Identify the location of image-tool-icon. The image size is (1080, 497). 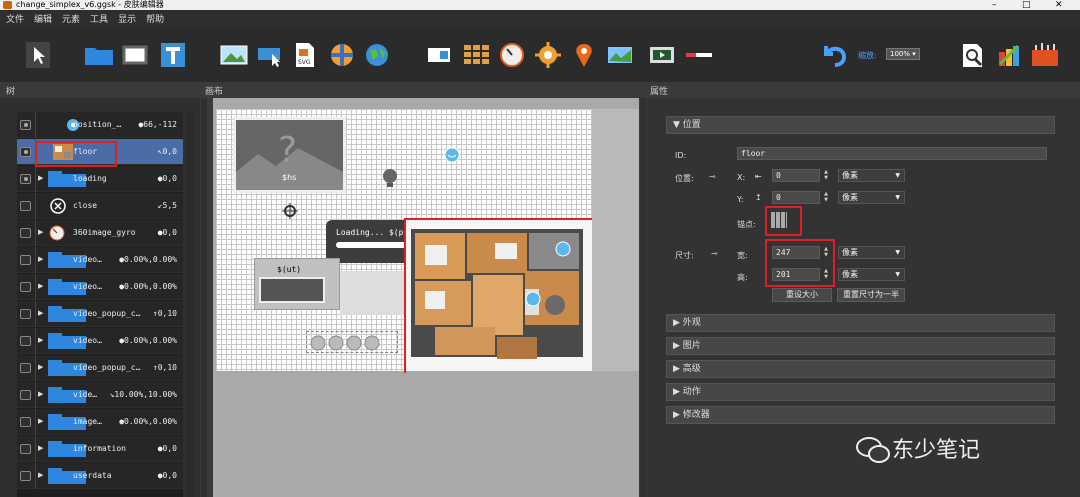
(234, 55).